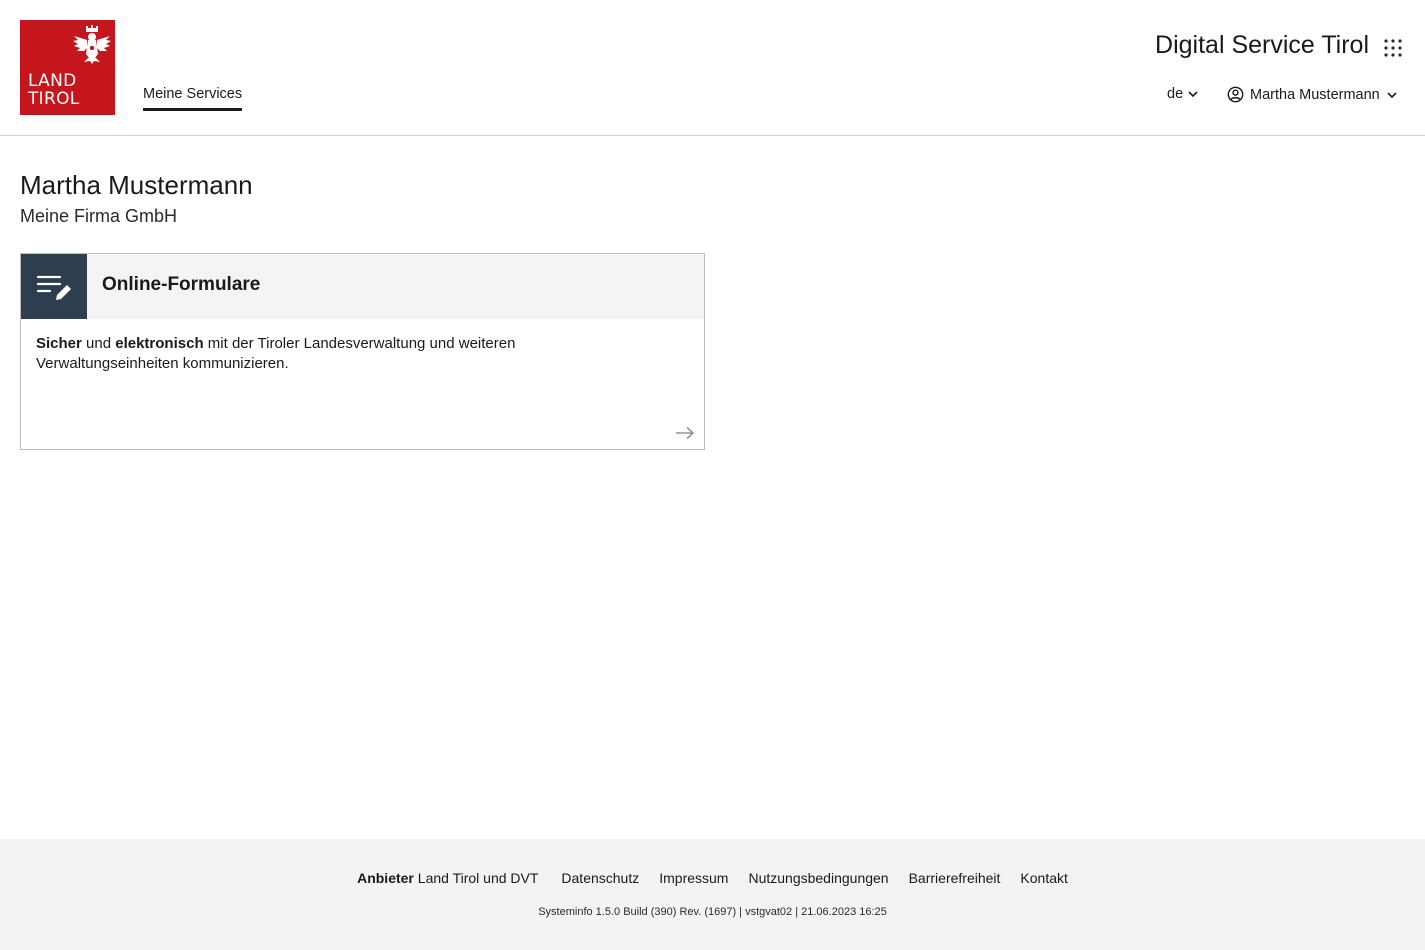 This screenshot has height=950, width=1425. What do you see at coordinates (385, 878) in the screenshot?
I see `footer-provider-label: Anbieter` at bounding box center [385, 878].